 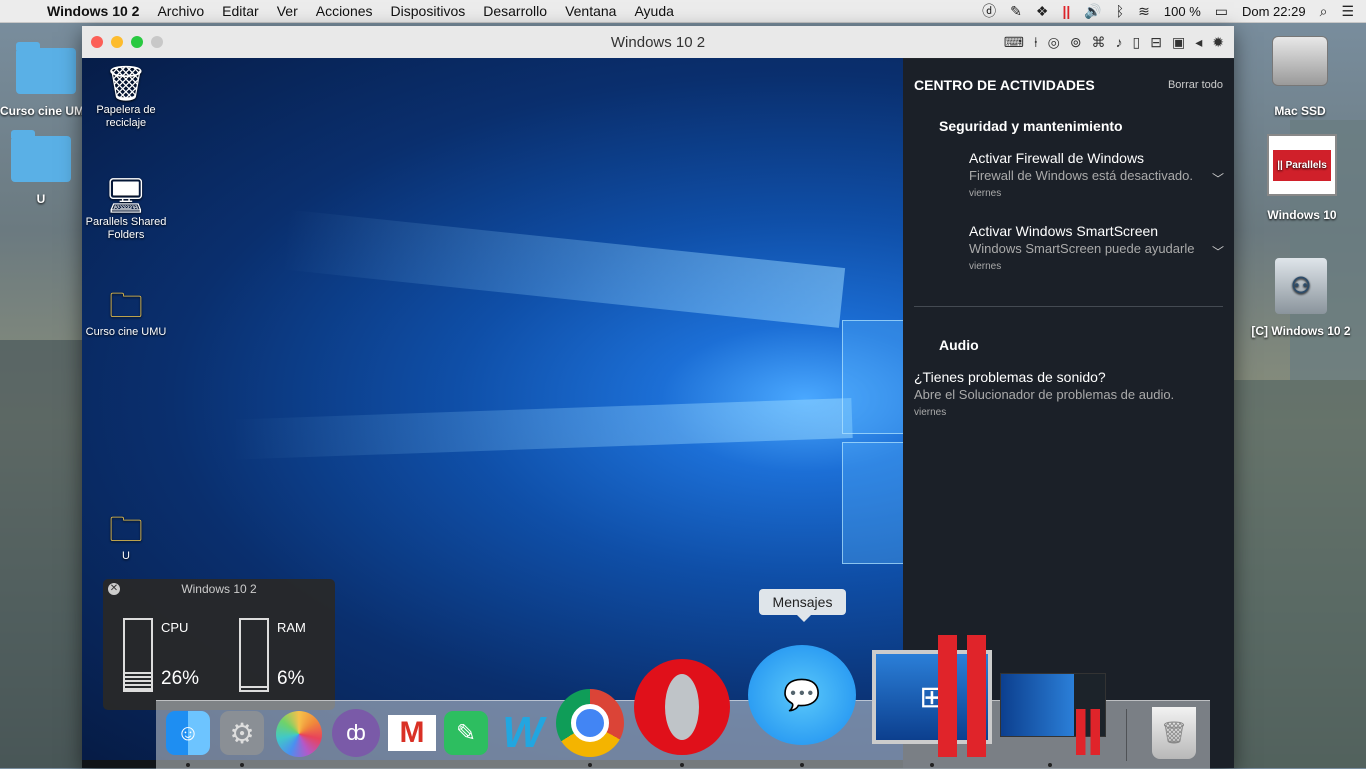 What do you see at coordinates (1274, 11) in the screenshot?
I see `menu-clock: Dom 22:29` at bounding box center [1274, 11].